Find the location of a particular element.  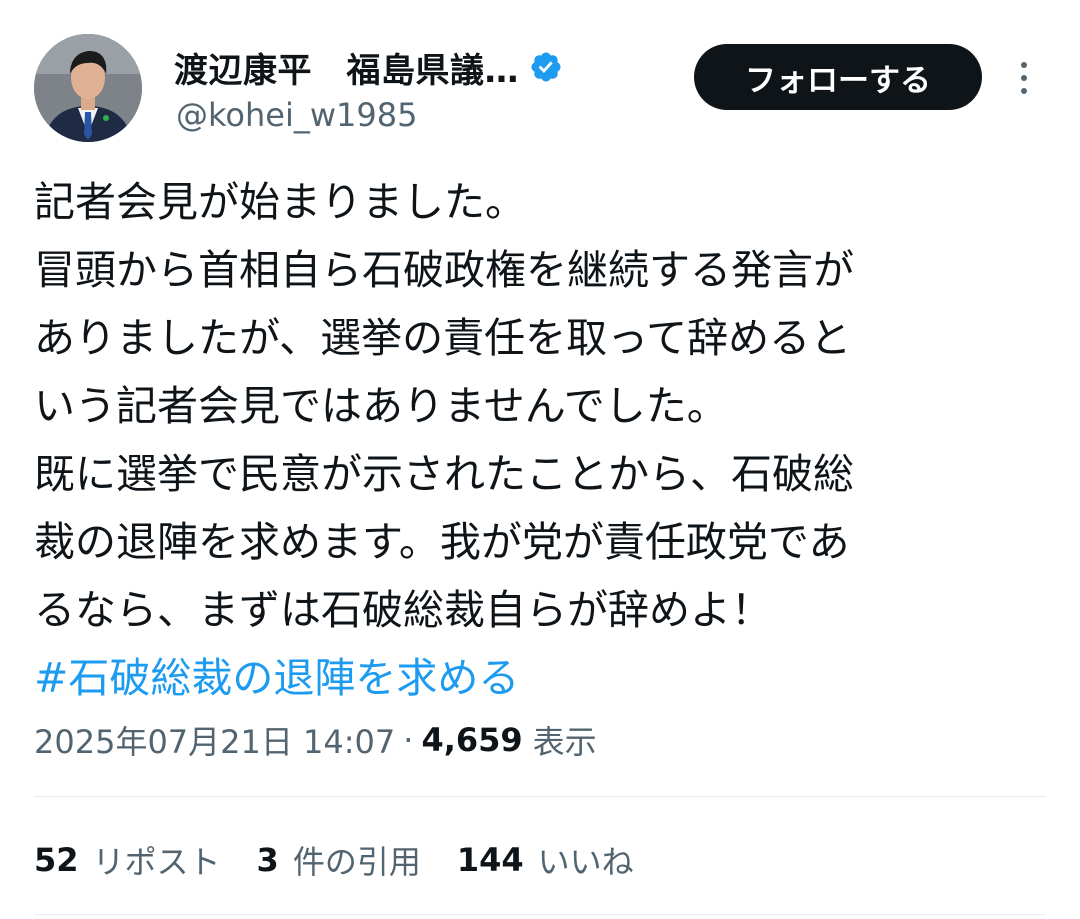

quotes-label: 件の引用 is located at coordinates (356, 862).